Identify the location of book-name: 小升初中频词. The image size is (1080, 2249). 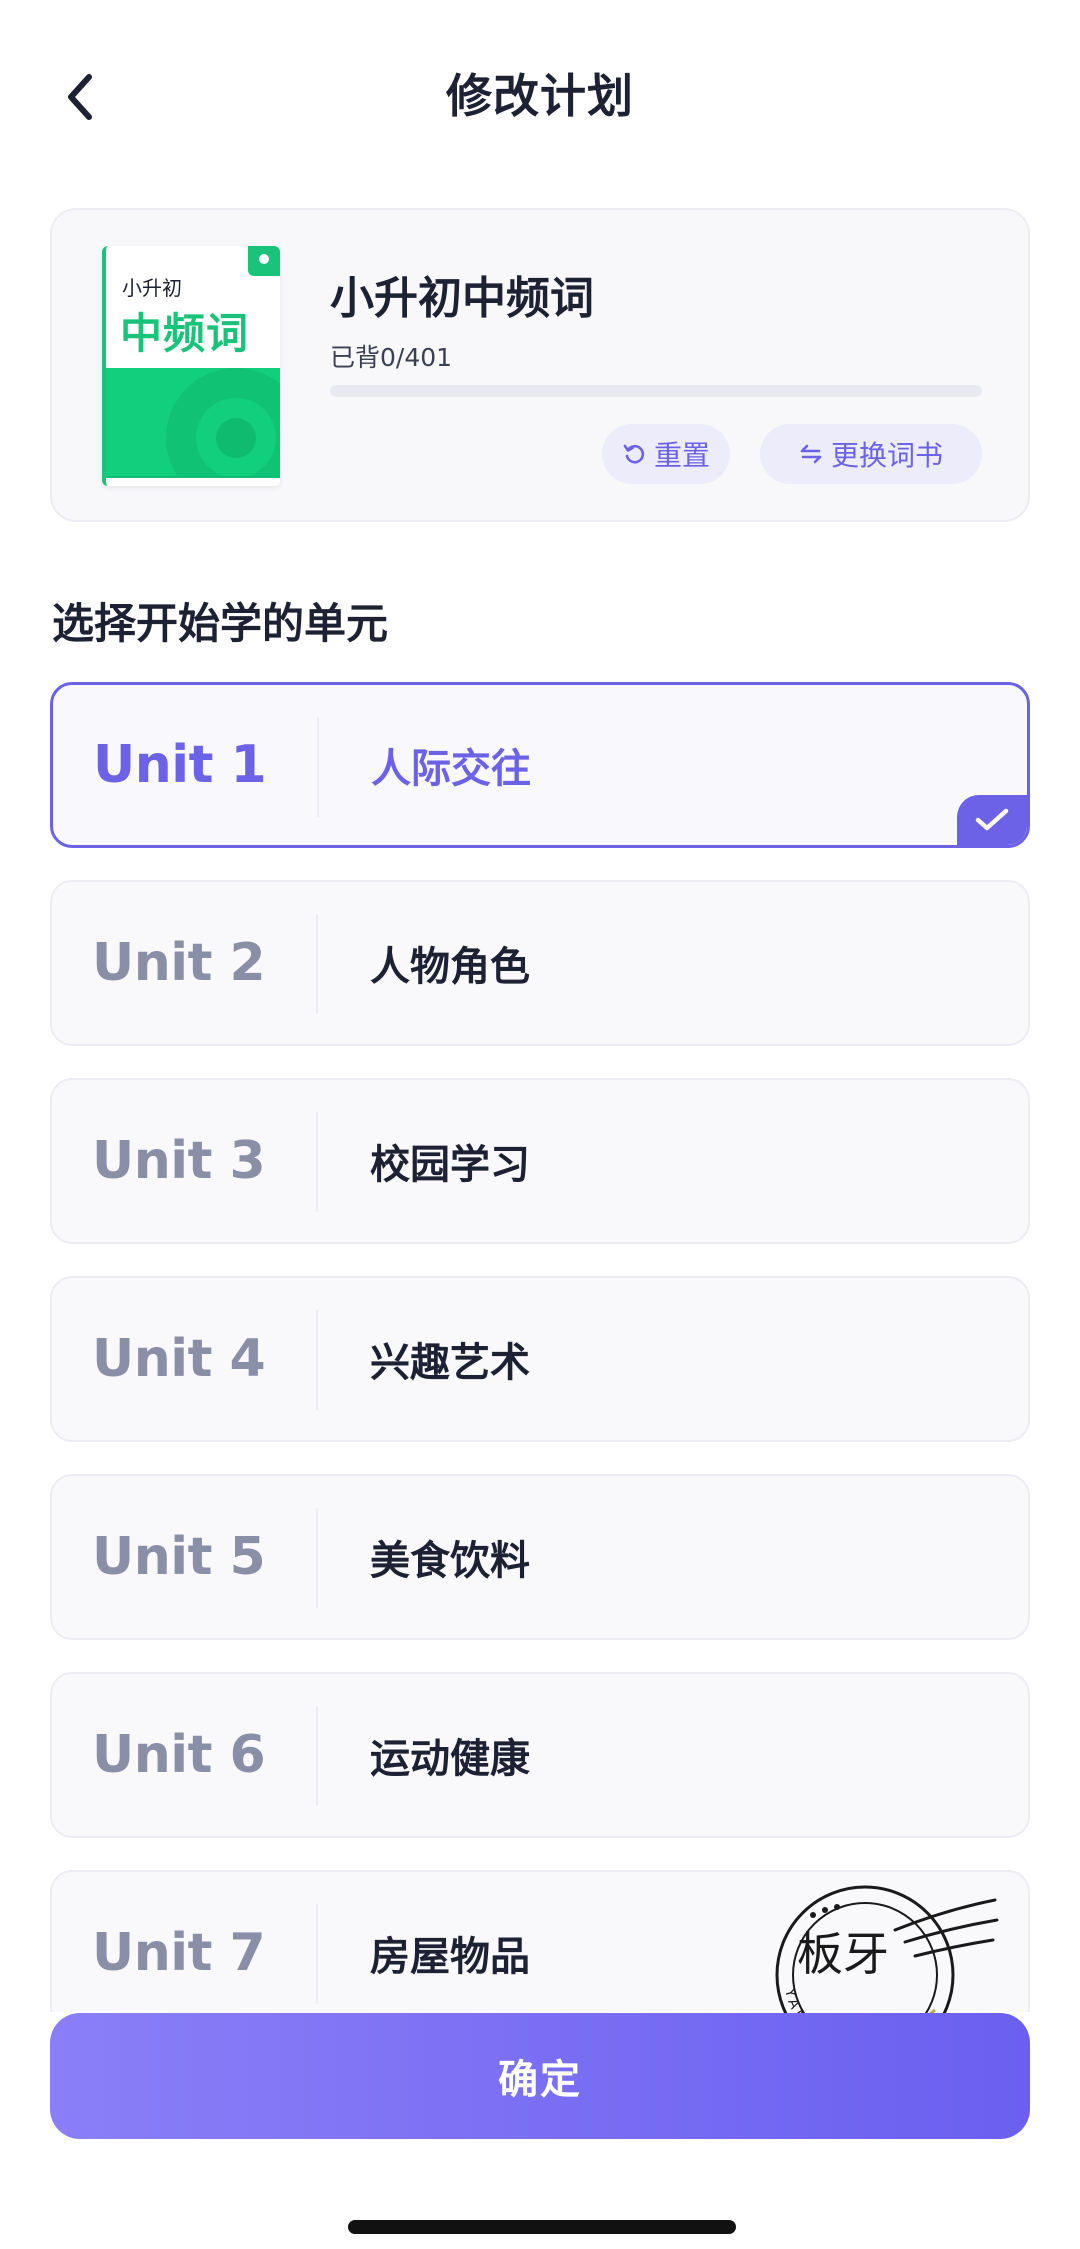
(462, 298).